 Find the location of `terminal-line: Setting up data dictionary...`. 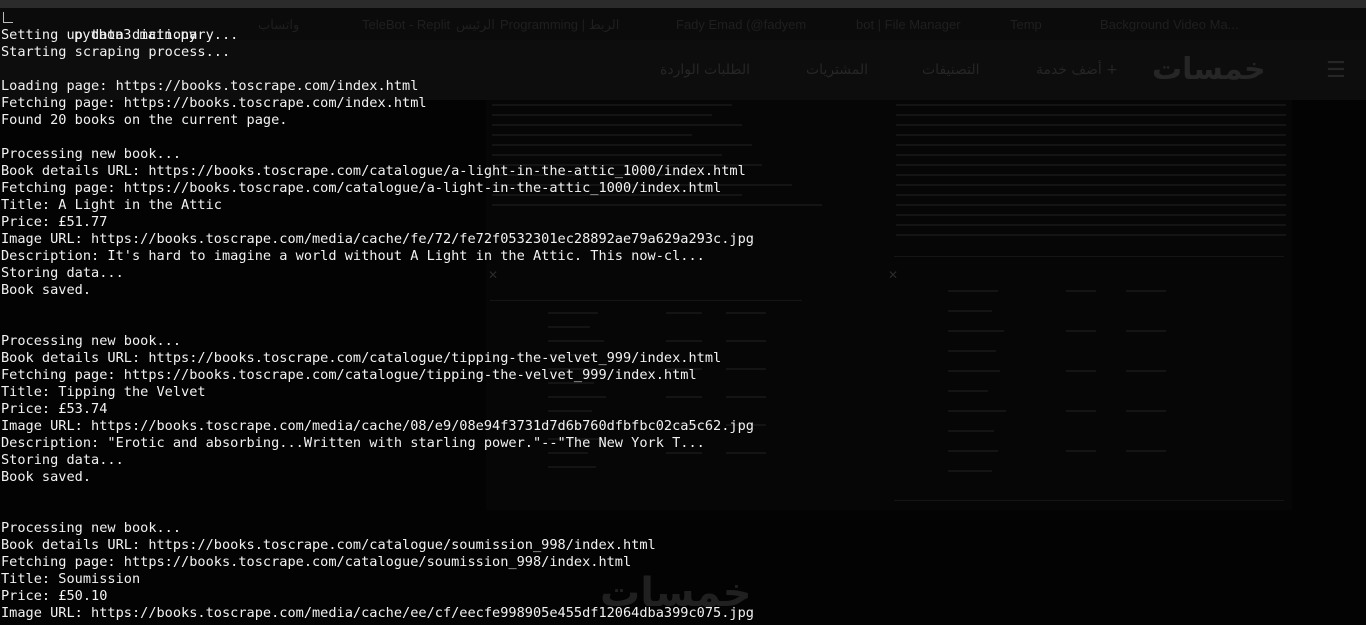

terminal-line: Setting up data dictionary... is located at coordinates (120, 35).